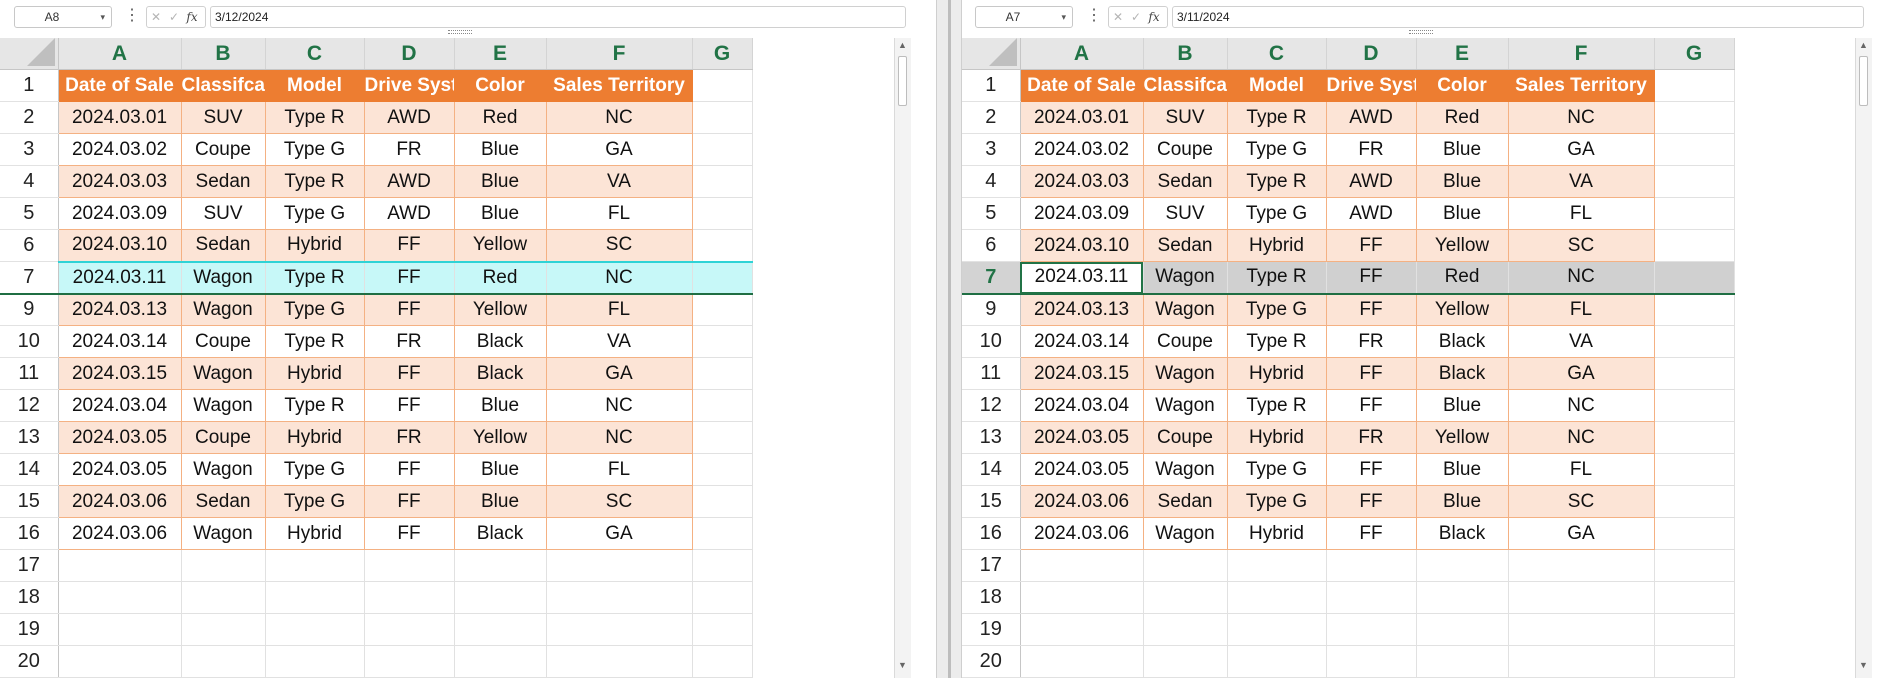 Image resolution: width=1879 pixels, height=678 pixels. I want to click on column-header-g: G, so click(1694, 54).